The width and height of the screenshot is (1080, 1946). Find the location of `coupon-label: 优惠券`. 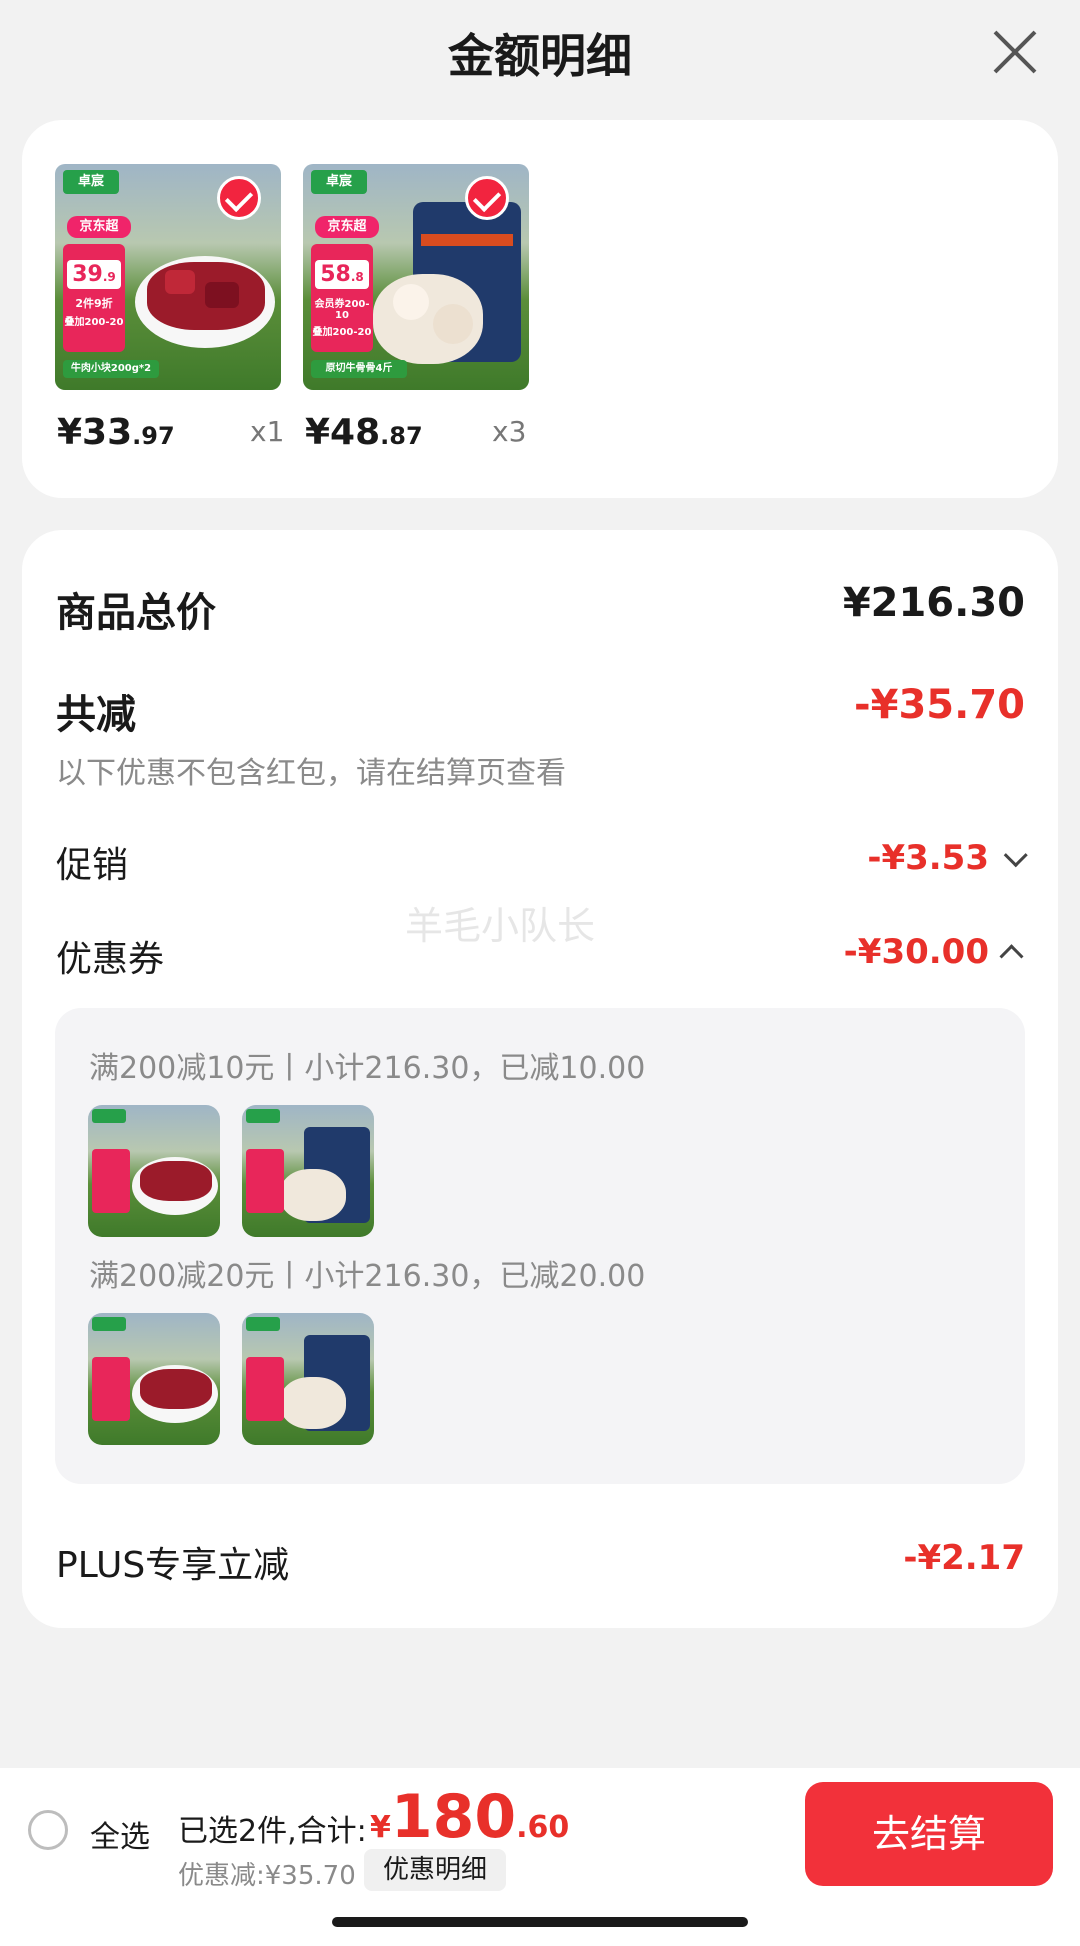

coupon-label: 优惠券 is located at coordinates (110, 959).